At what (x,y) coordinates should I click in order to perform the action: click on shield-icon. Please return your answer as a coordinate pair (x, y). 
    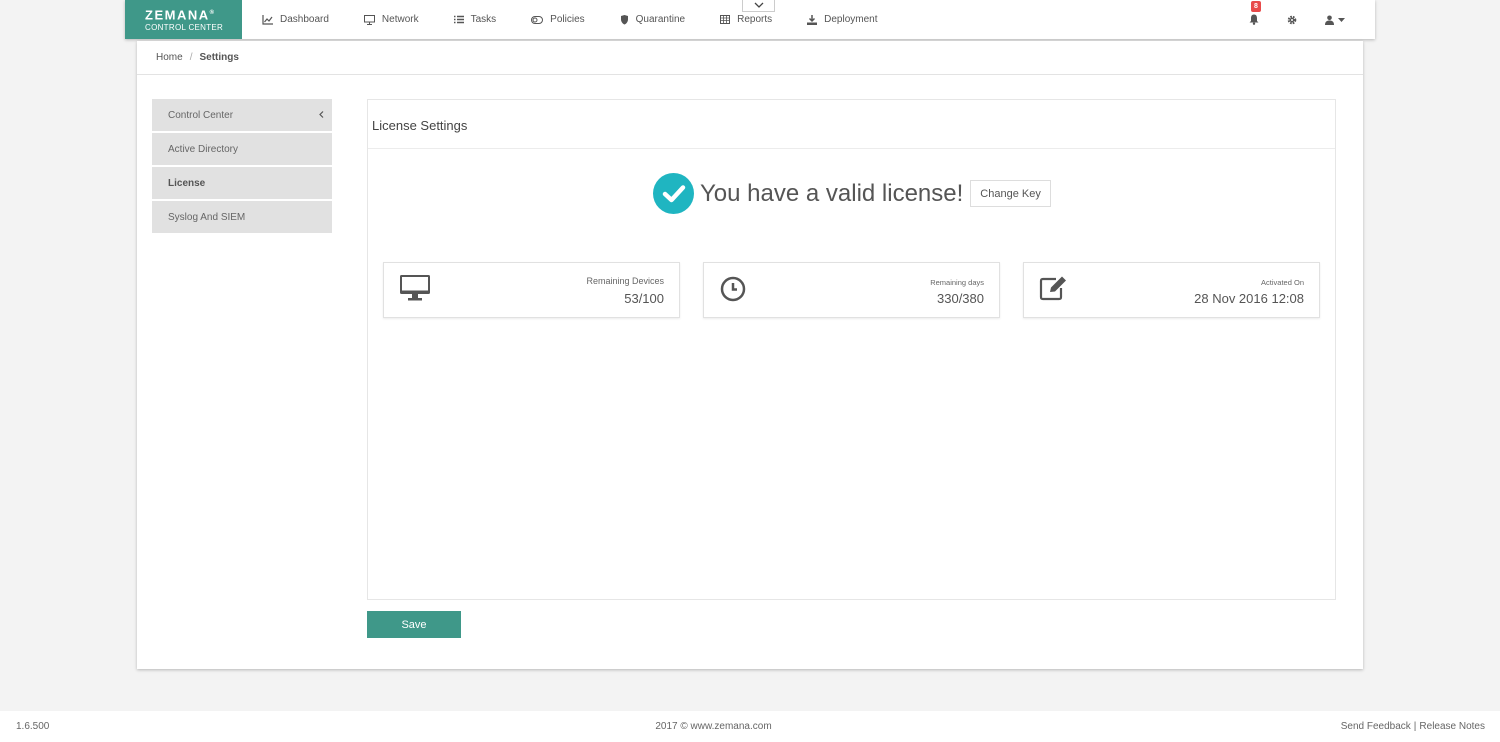
    Looking at the image, I should click on (624, 19).